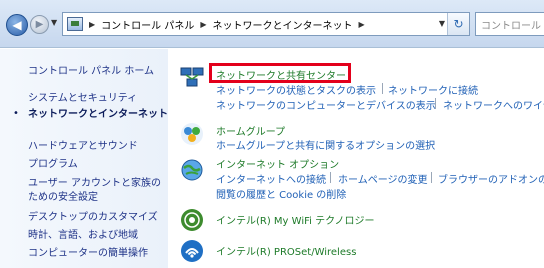 Image resolution: width=544 pixels, height=268 pixels. Describe the element at coordinates (277, 163) in the screenshot. I see `internet-options-title: インターネット オプション` at that location.